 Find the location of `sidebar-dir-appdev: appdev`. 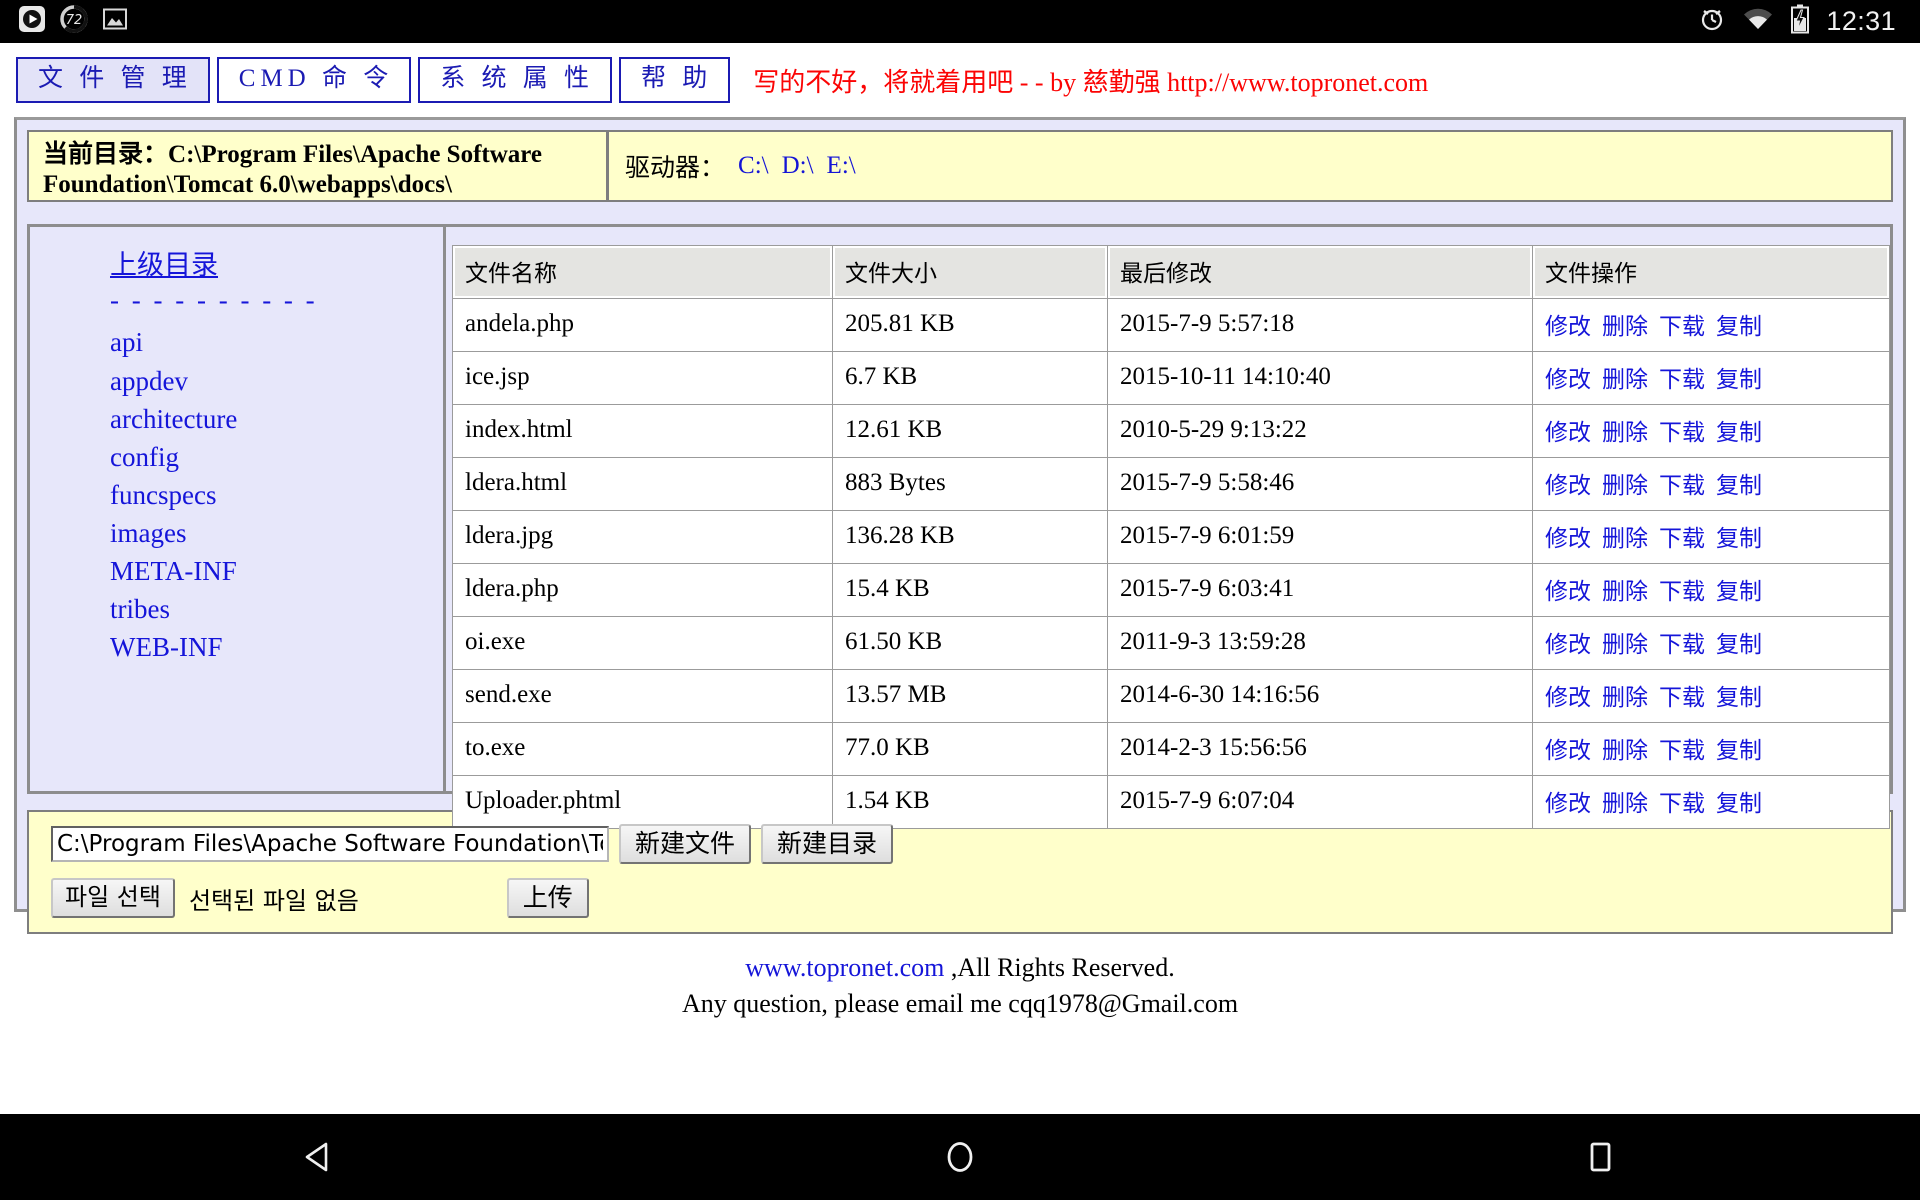

sidebar-dir-appdev: appdev is located at coordinates (276, 381).